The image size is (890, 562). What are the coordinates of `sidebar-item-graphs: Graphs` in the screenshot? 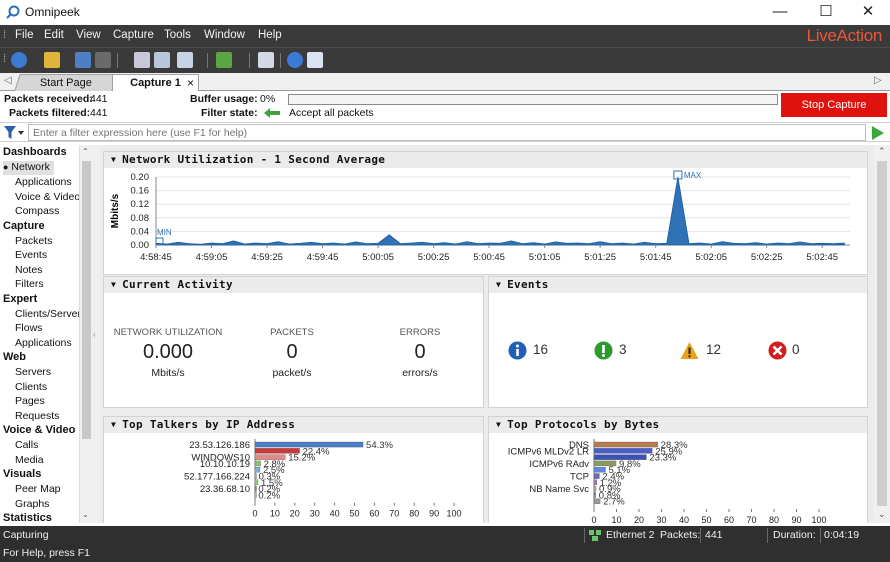 It's located at (32, 505).